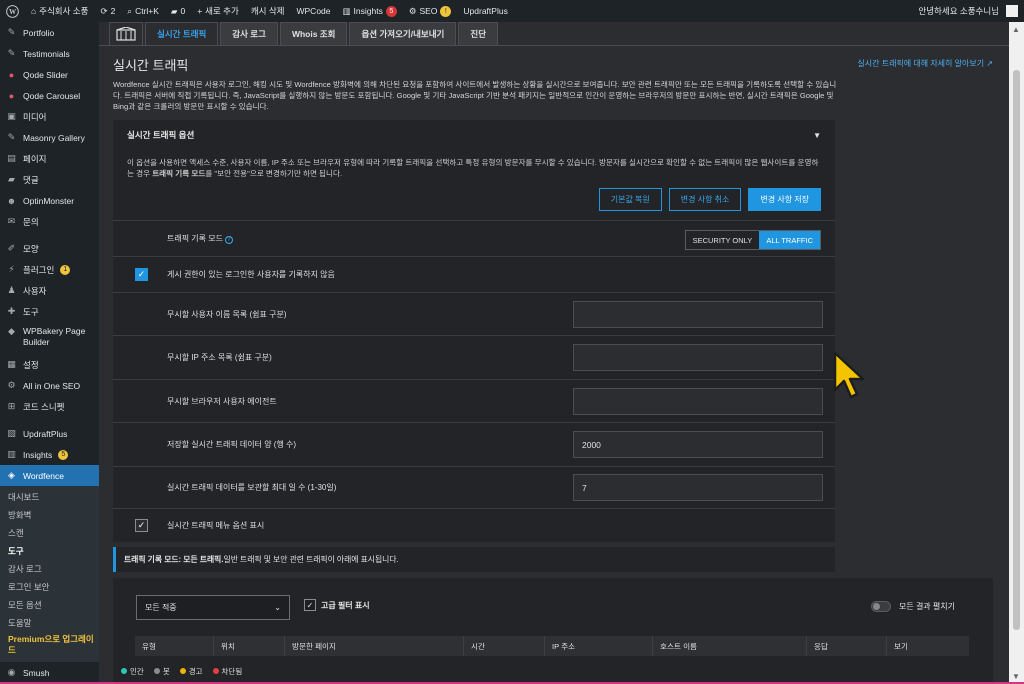 This screenshot has height=684, width=1024. I want to click on submenu-firewall: 방화벽, so click(49, 515).